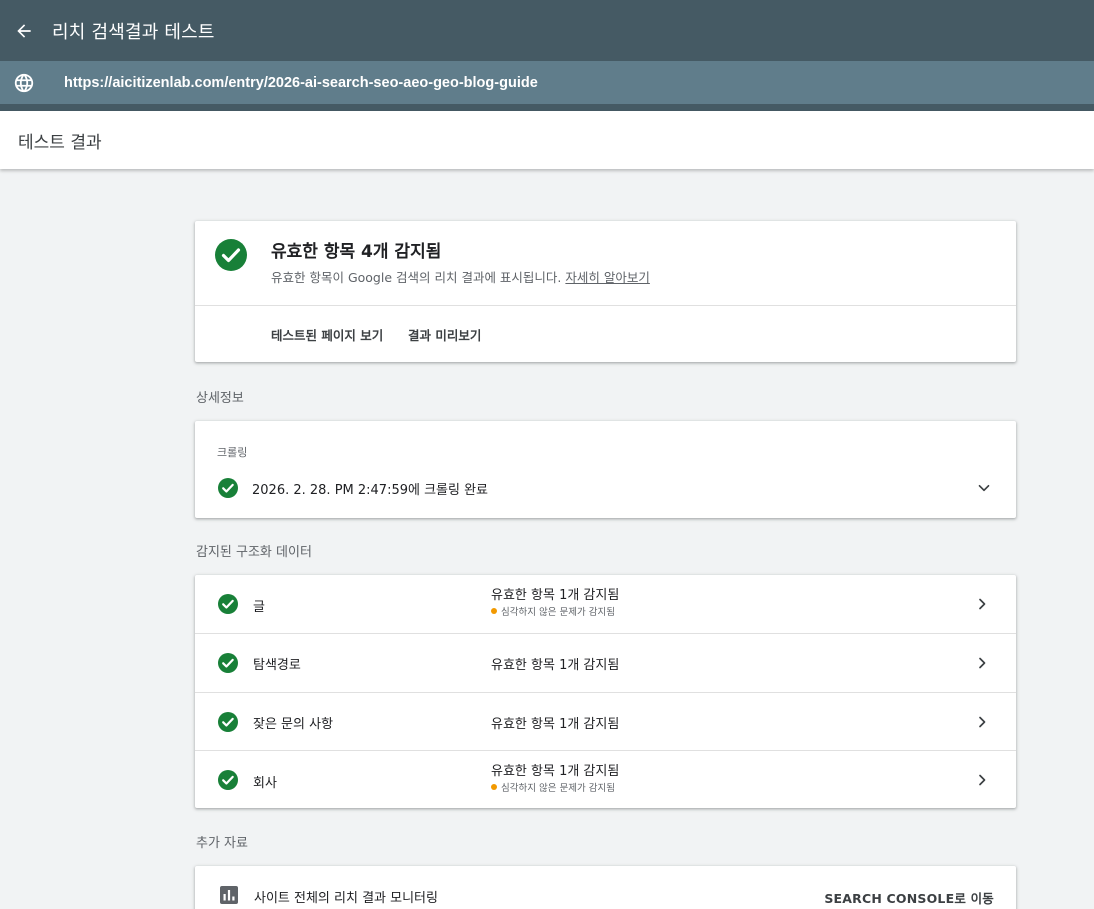 Image resolution: width=1094 pixels, height=909 pixels. Describe the element at coordinates (24, 83) in the screenshot. I see `globe-icon` at that location.